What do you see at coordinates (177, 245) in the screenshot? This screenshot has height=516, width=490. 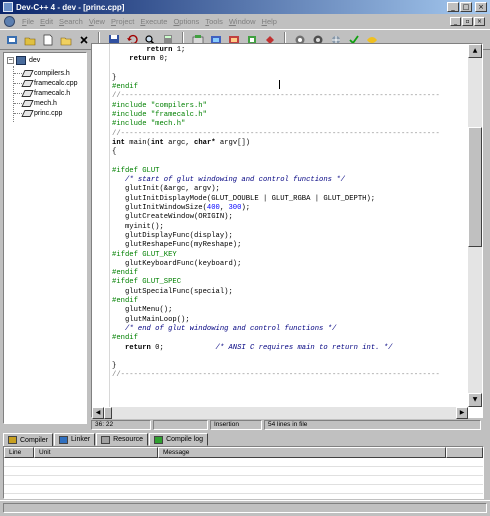 I see `code-line: glutReshapeFunc(myReshape);` at bounding box center [177, 245].